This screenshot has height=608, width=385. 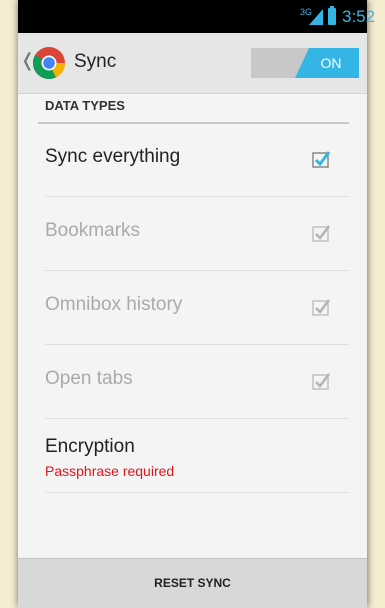 What do you see at coordinates (193, 110) in the screenshot?
I see `section-header: DATA TYPES` at bounding box center [193, 110].